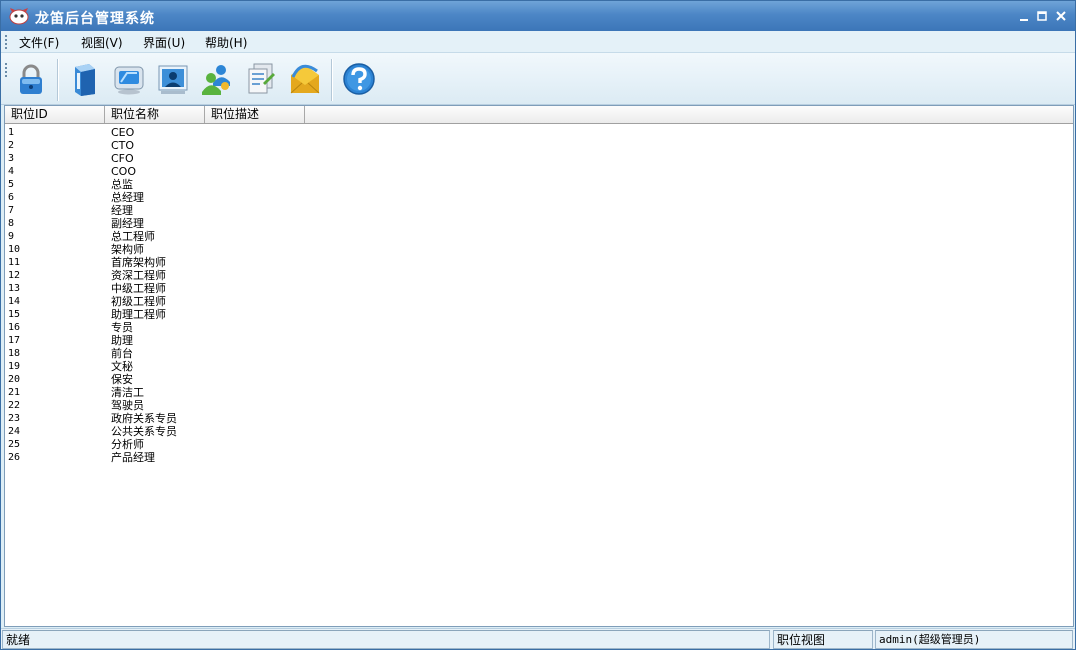 This screenshot has height=650, width=1076. What do you see at coordinates (539, 210) in the screenshot?
I see `table-row: 7 经理` at bounding box center [539, 210].